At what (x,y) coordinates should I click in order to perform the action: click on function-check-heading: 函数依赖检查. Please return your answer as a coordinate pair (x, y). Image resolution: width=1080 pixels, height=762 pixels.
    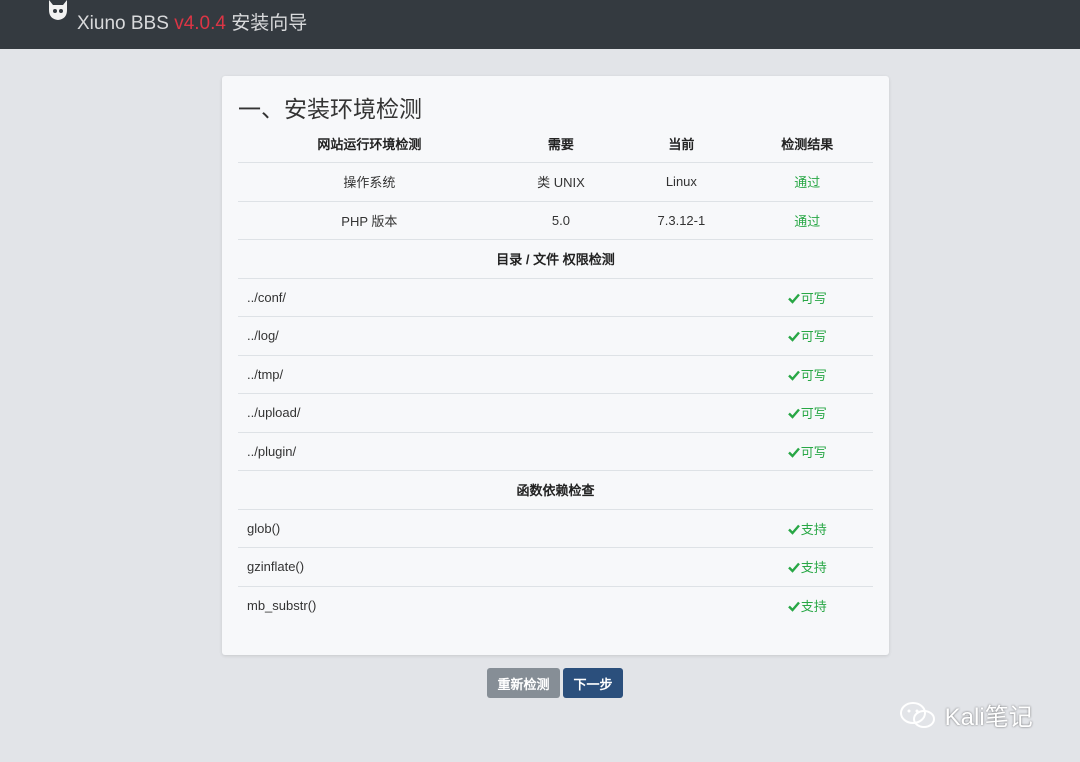
    Looking at the image, I should click on (555, 489).